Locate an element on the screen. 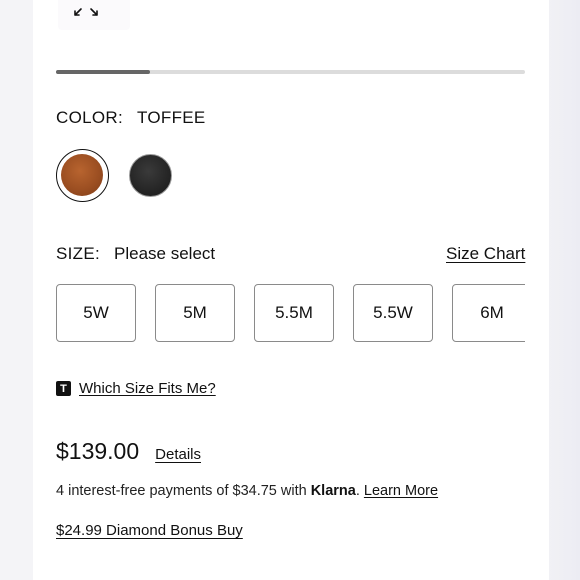 This screenshot has width=580, height=580. fit-finder: T Which Size Fits Me? is located at coordinates (136, 388).